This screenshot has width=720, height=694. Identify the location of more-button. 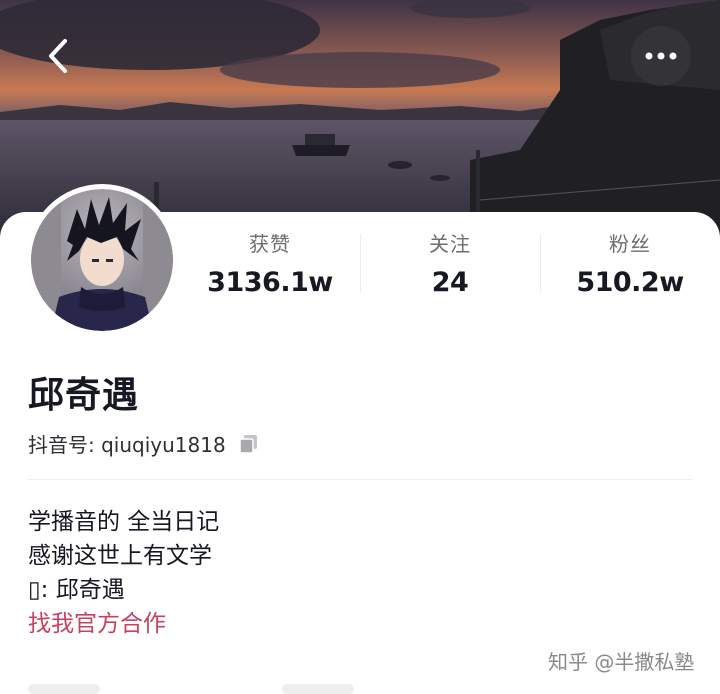
(661, 56).